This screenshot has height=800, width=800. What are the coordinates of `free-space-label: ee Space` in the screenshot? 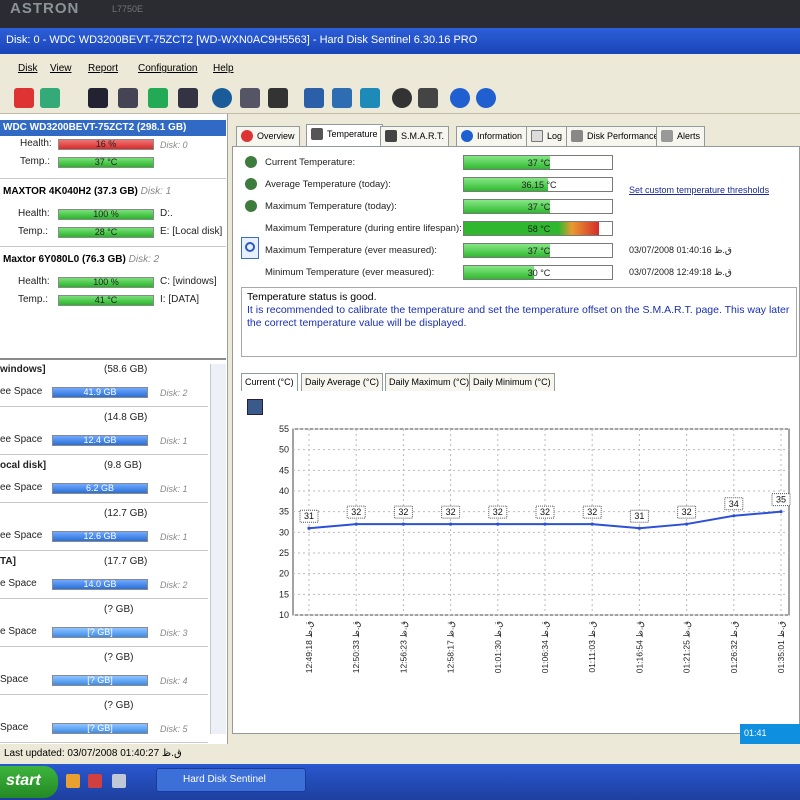 It's located at (21, 487).